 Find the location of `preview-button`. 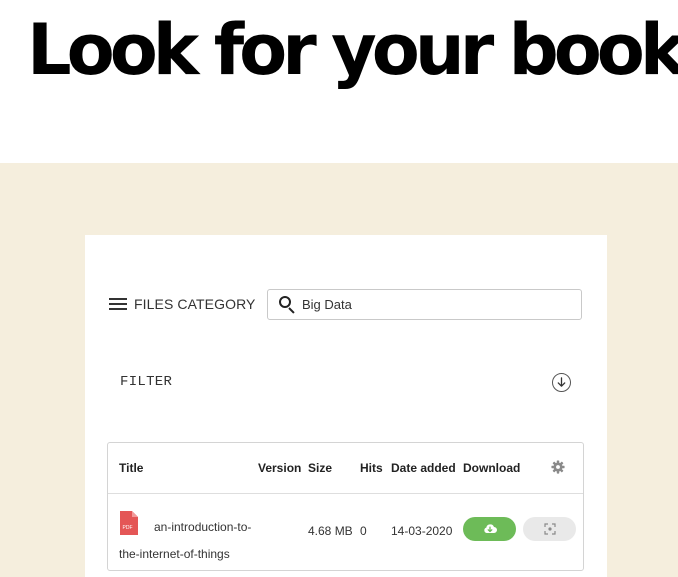

preview-button is located at coordinates (549, 529).